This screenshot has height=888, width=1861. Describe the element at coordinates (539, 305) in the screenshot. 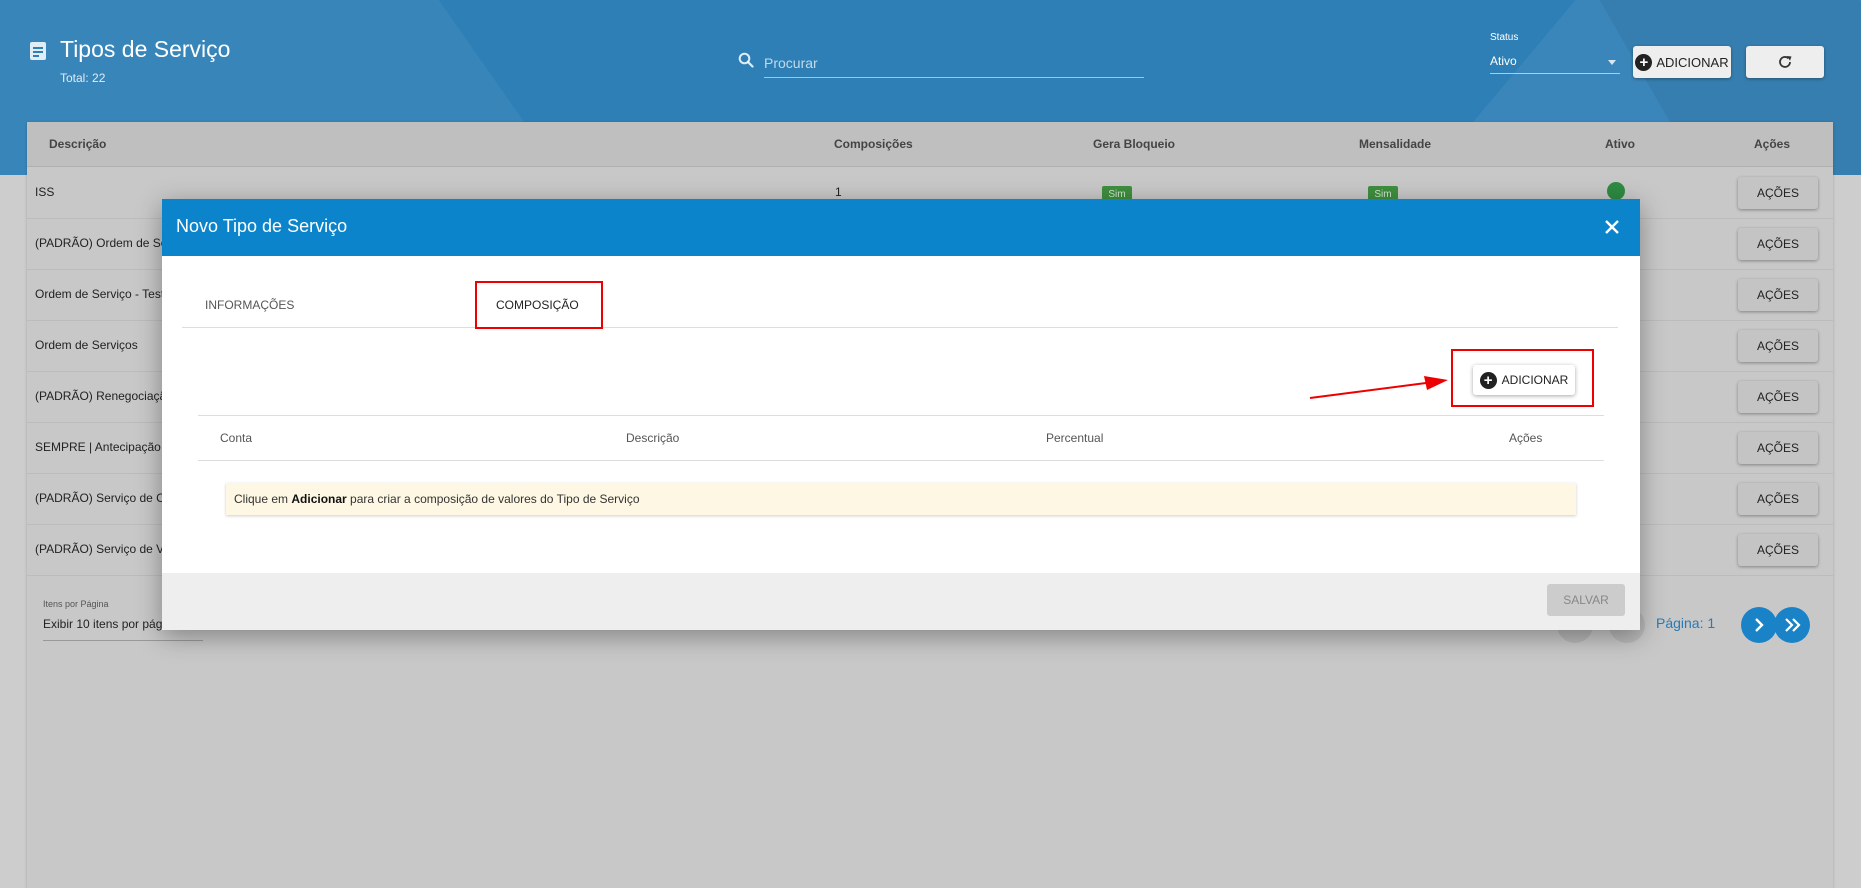

I see `tab-highlight-box` at that location.